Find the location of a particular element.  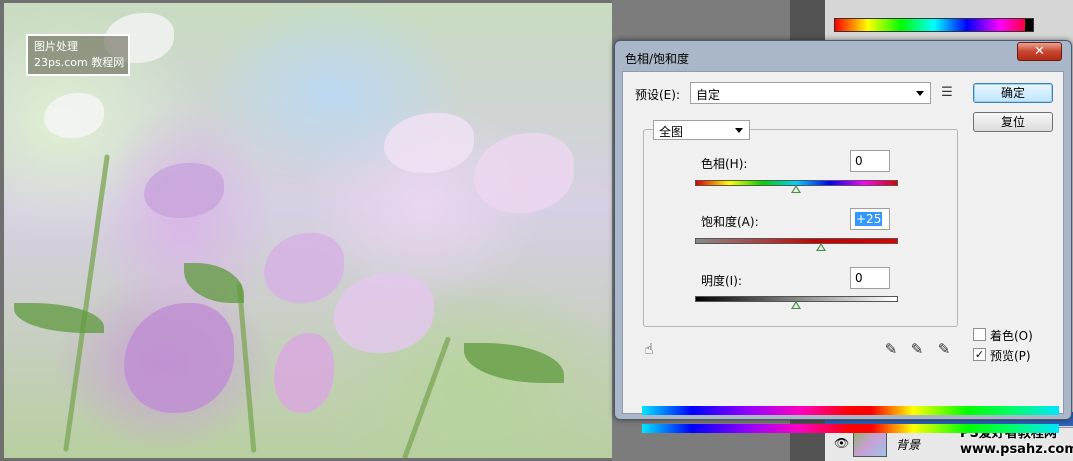

channel-select: 全图 is located at coordinates (701, 130).